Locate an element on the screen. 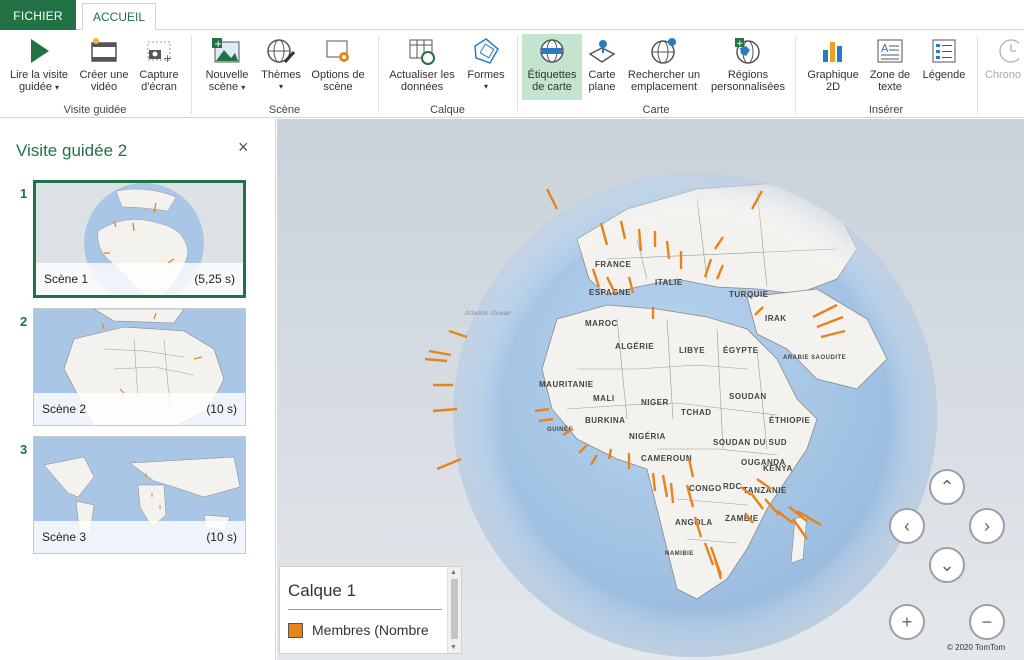 This screenshot has width=1024, height=660. legend-scrollbar: ▲ ▼ is located at coordinates (454, 610).